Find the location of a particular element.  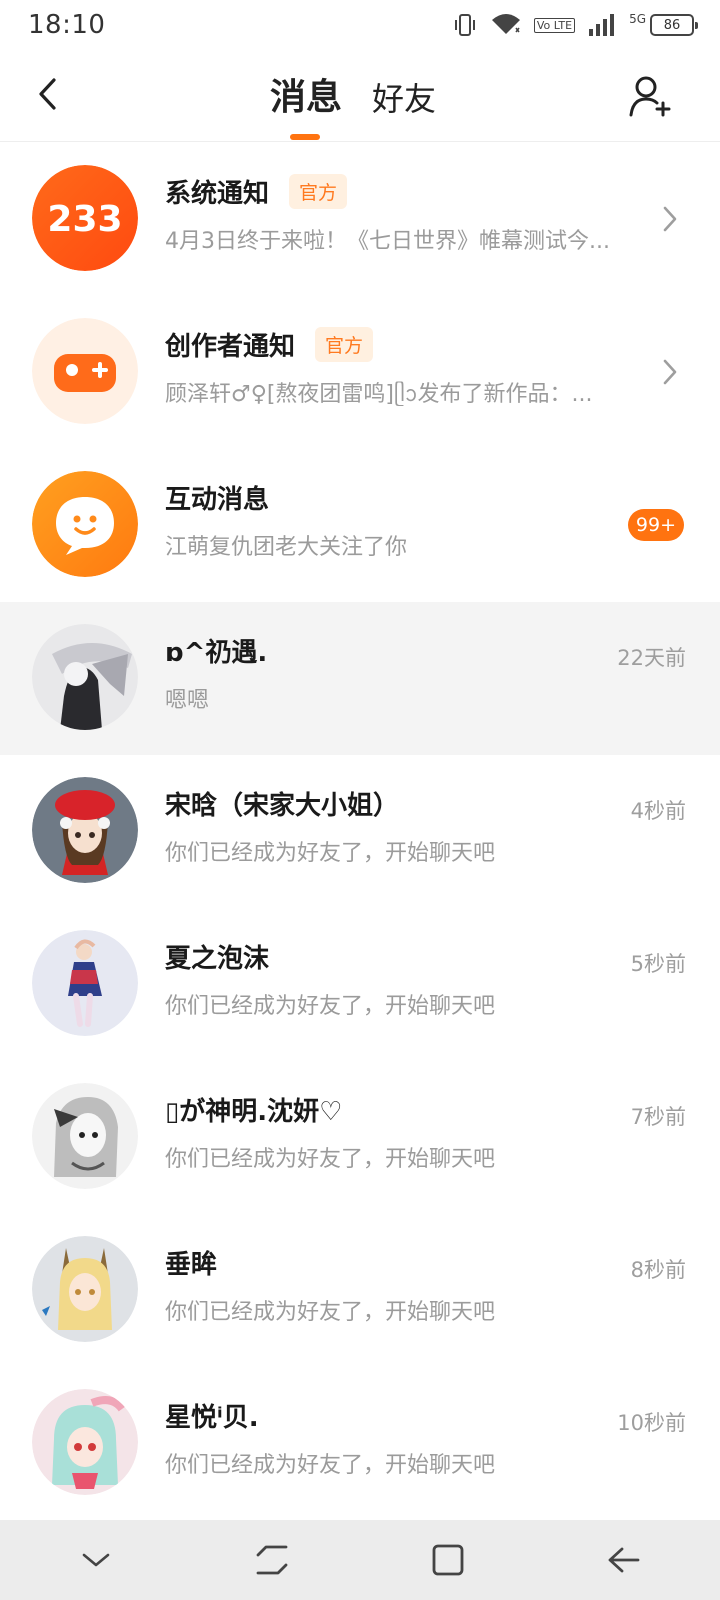

chat-name: ▯が神明.沈妍♡ is located at coordinates (254, 1112).